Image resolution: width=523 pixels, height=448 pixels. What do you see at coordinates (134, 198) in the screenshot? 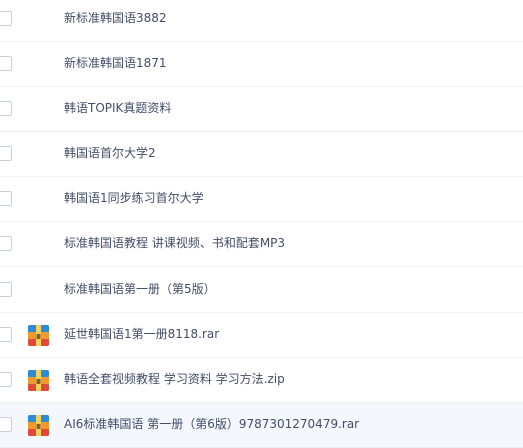
I see `file-name: 韩国语1同步练习首尔大学` at bounding box center [134, 198].